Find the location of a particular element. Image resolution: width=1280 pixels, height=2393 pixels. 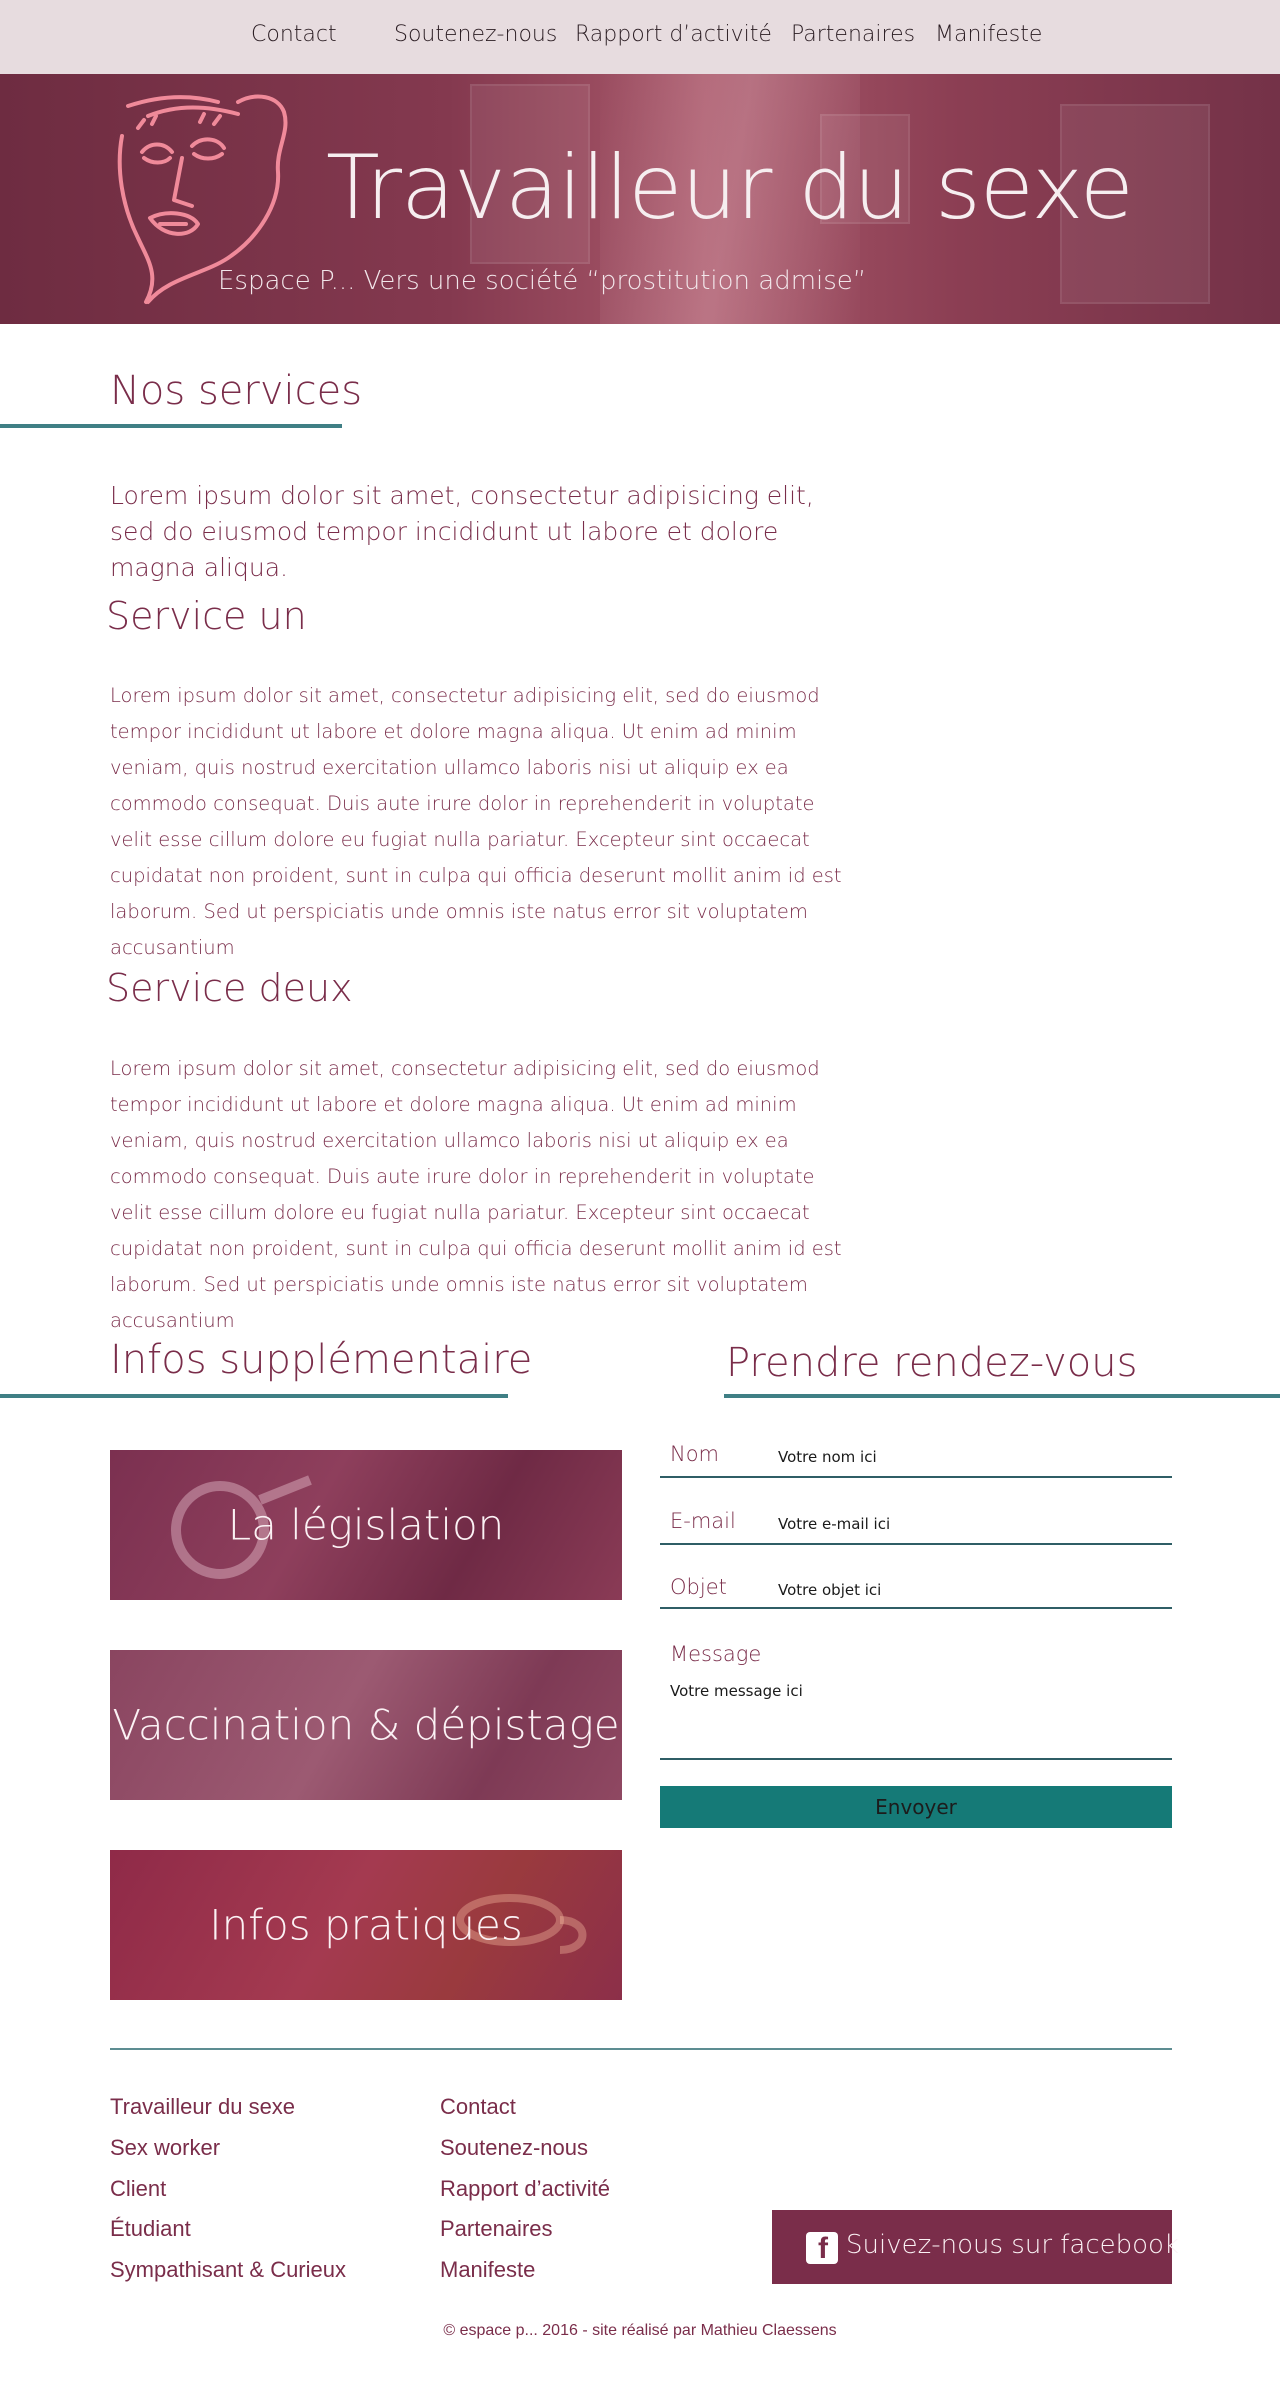

services-heading-rule is located at coordinates (171, 426).